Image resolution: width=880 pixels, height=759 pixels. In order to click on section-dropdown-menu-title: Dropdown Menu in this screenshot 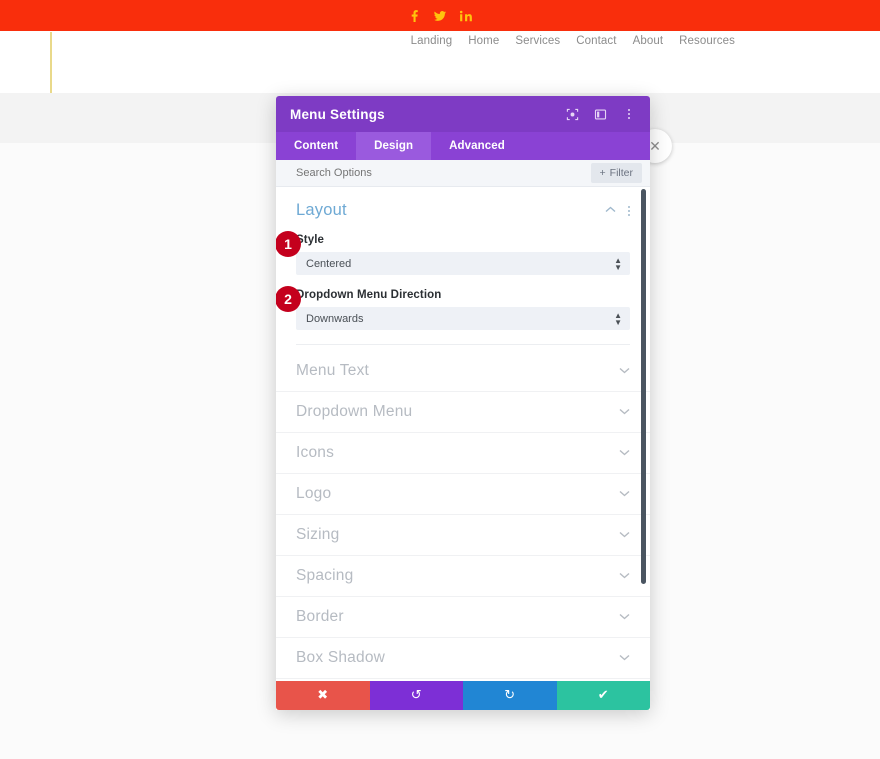, I will do `click(354, 411)`.